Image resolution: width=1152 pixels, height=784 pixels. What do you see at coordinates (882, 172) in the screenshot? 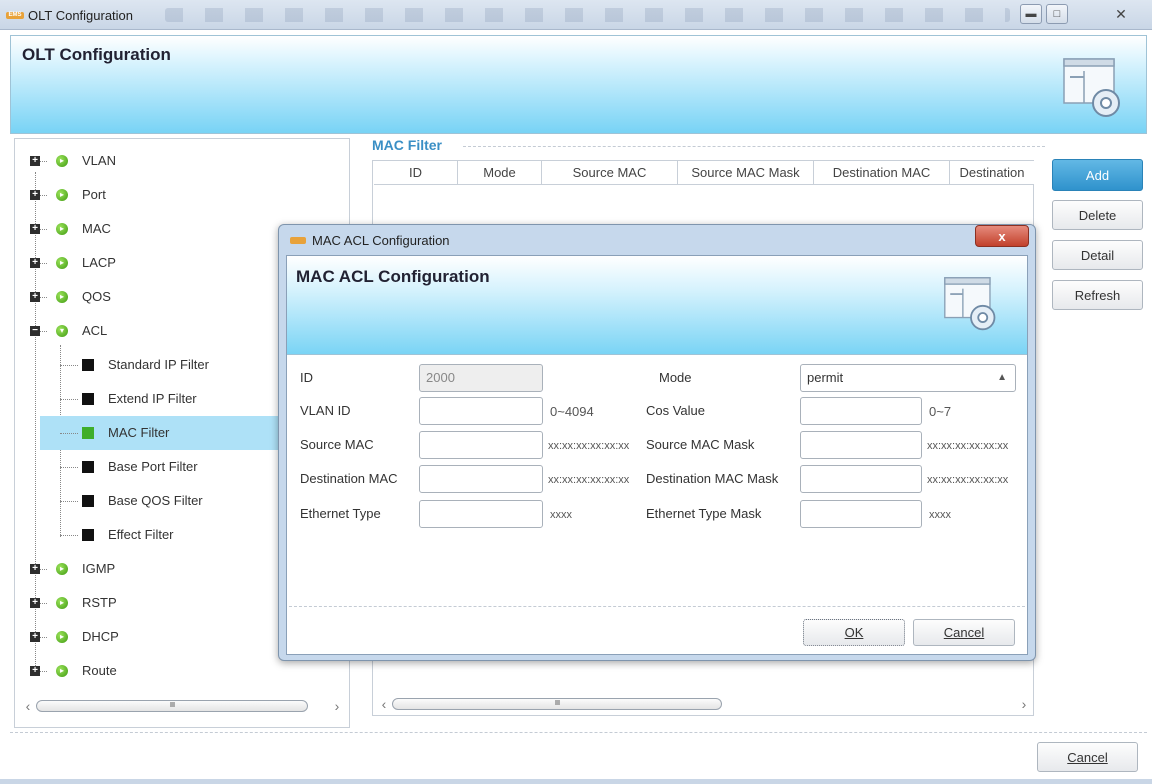
I see `column-header-destination-mac: Destination MAC` at bounding box center [882, 172].